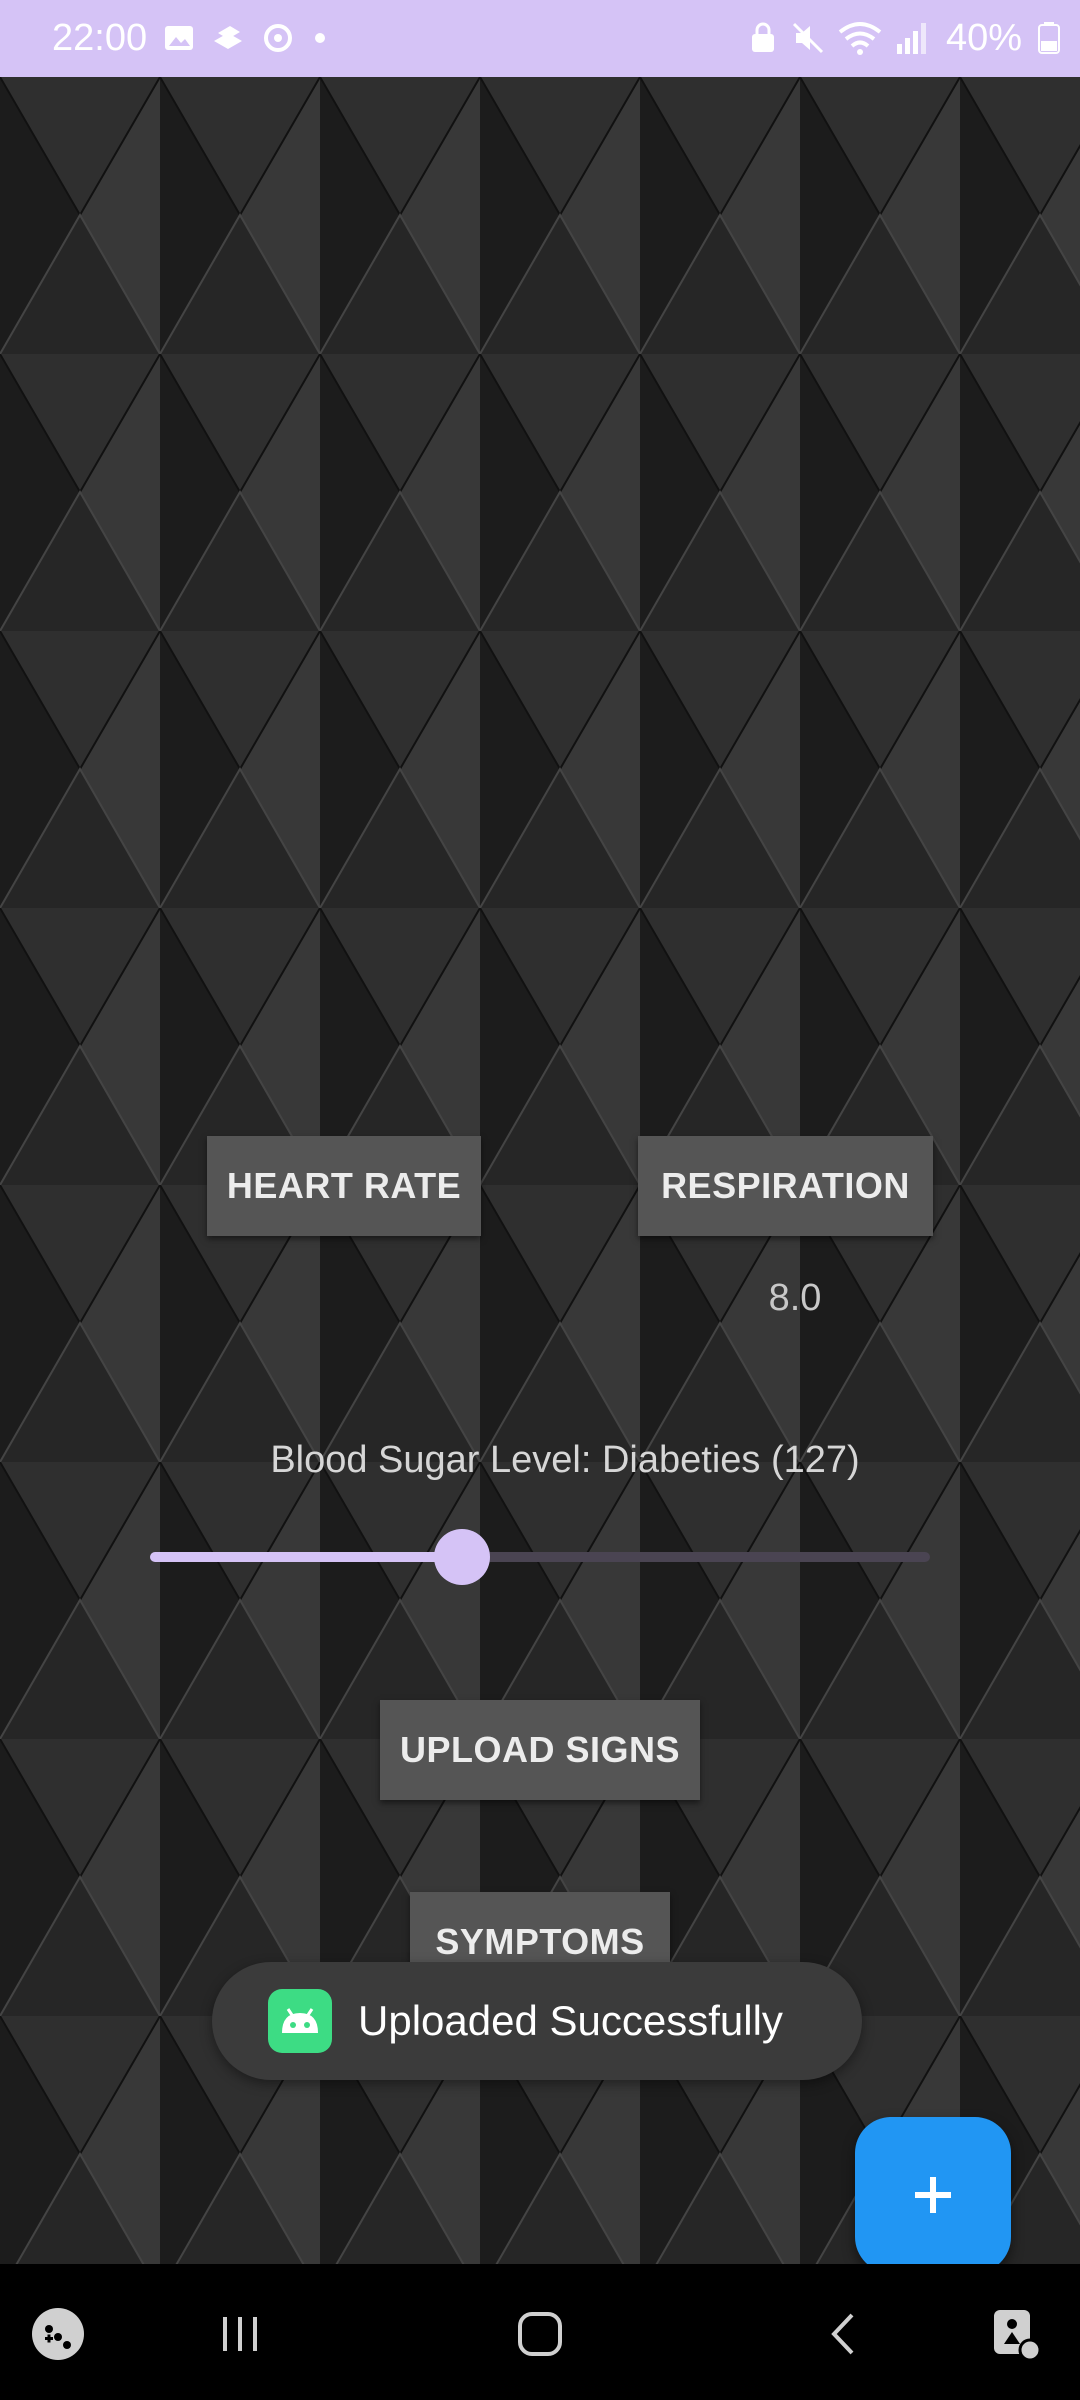  Describe the element at coordinates (1049, 38) in the screenshot. I see `battery-icon` at that location.